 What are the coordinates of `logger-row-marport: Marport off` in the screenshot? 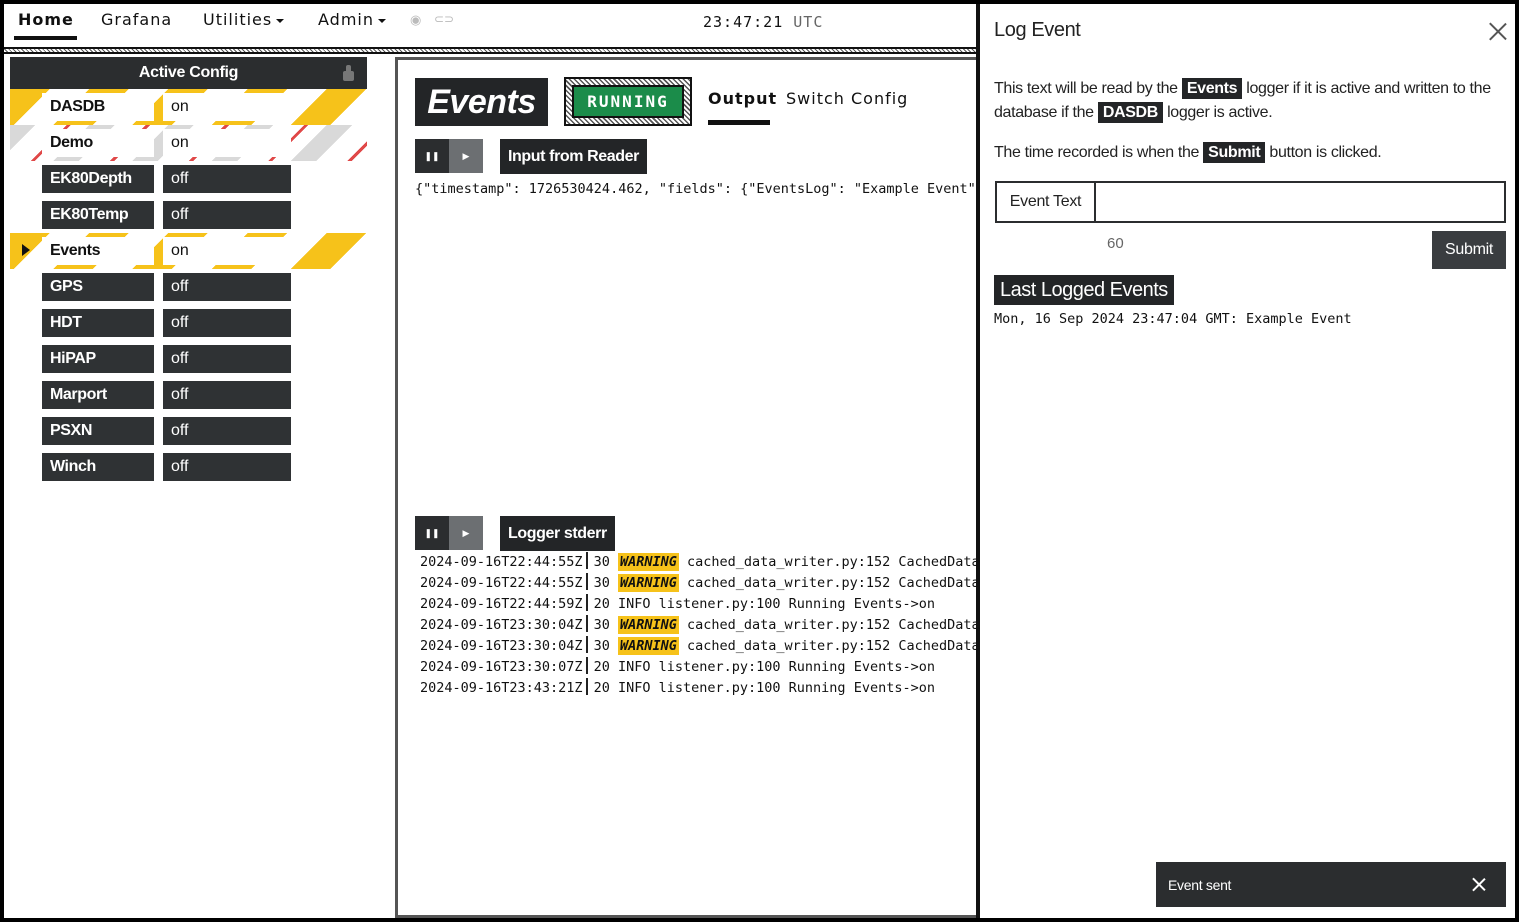 It's located at (188, 395).